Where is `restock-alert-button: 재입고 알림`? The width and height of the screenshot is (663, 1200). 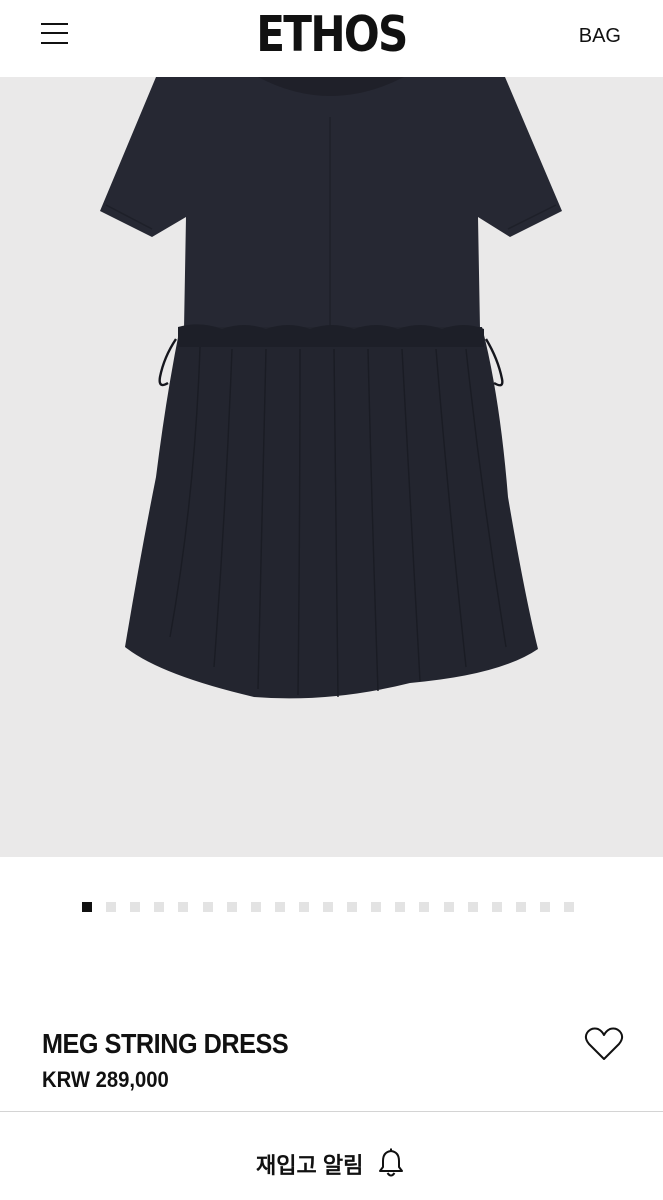
restock-alert-button: 재입고 알림 is located at coordinates (331, 1156).